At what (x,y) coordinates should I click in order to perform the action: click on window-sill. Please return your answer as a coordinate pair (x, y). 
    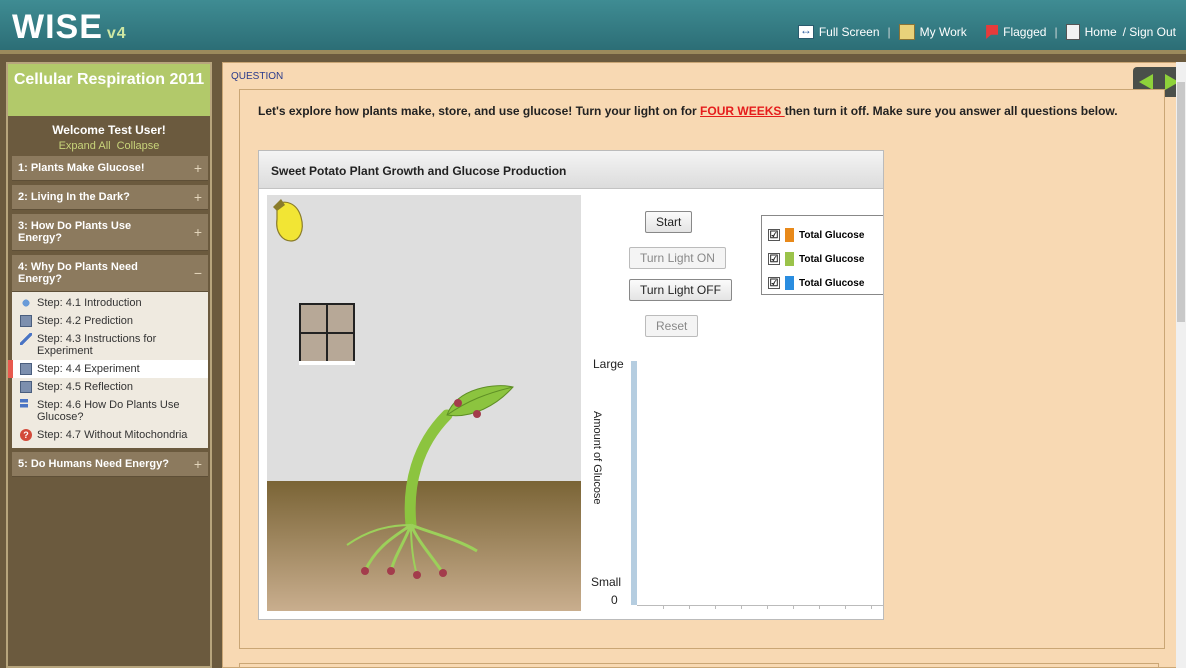
    Looking at the image, I should click on (327, 363).